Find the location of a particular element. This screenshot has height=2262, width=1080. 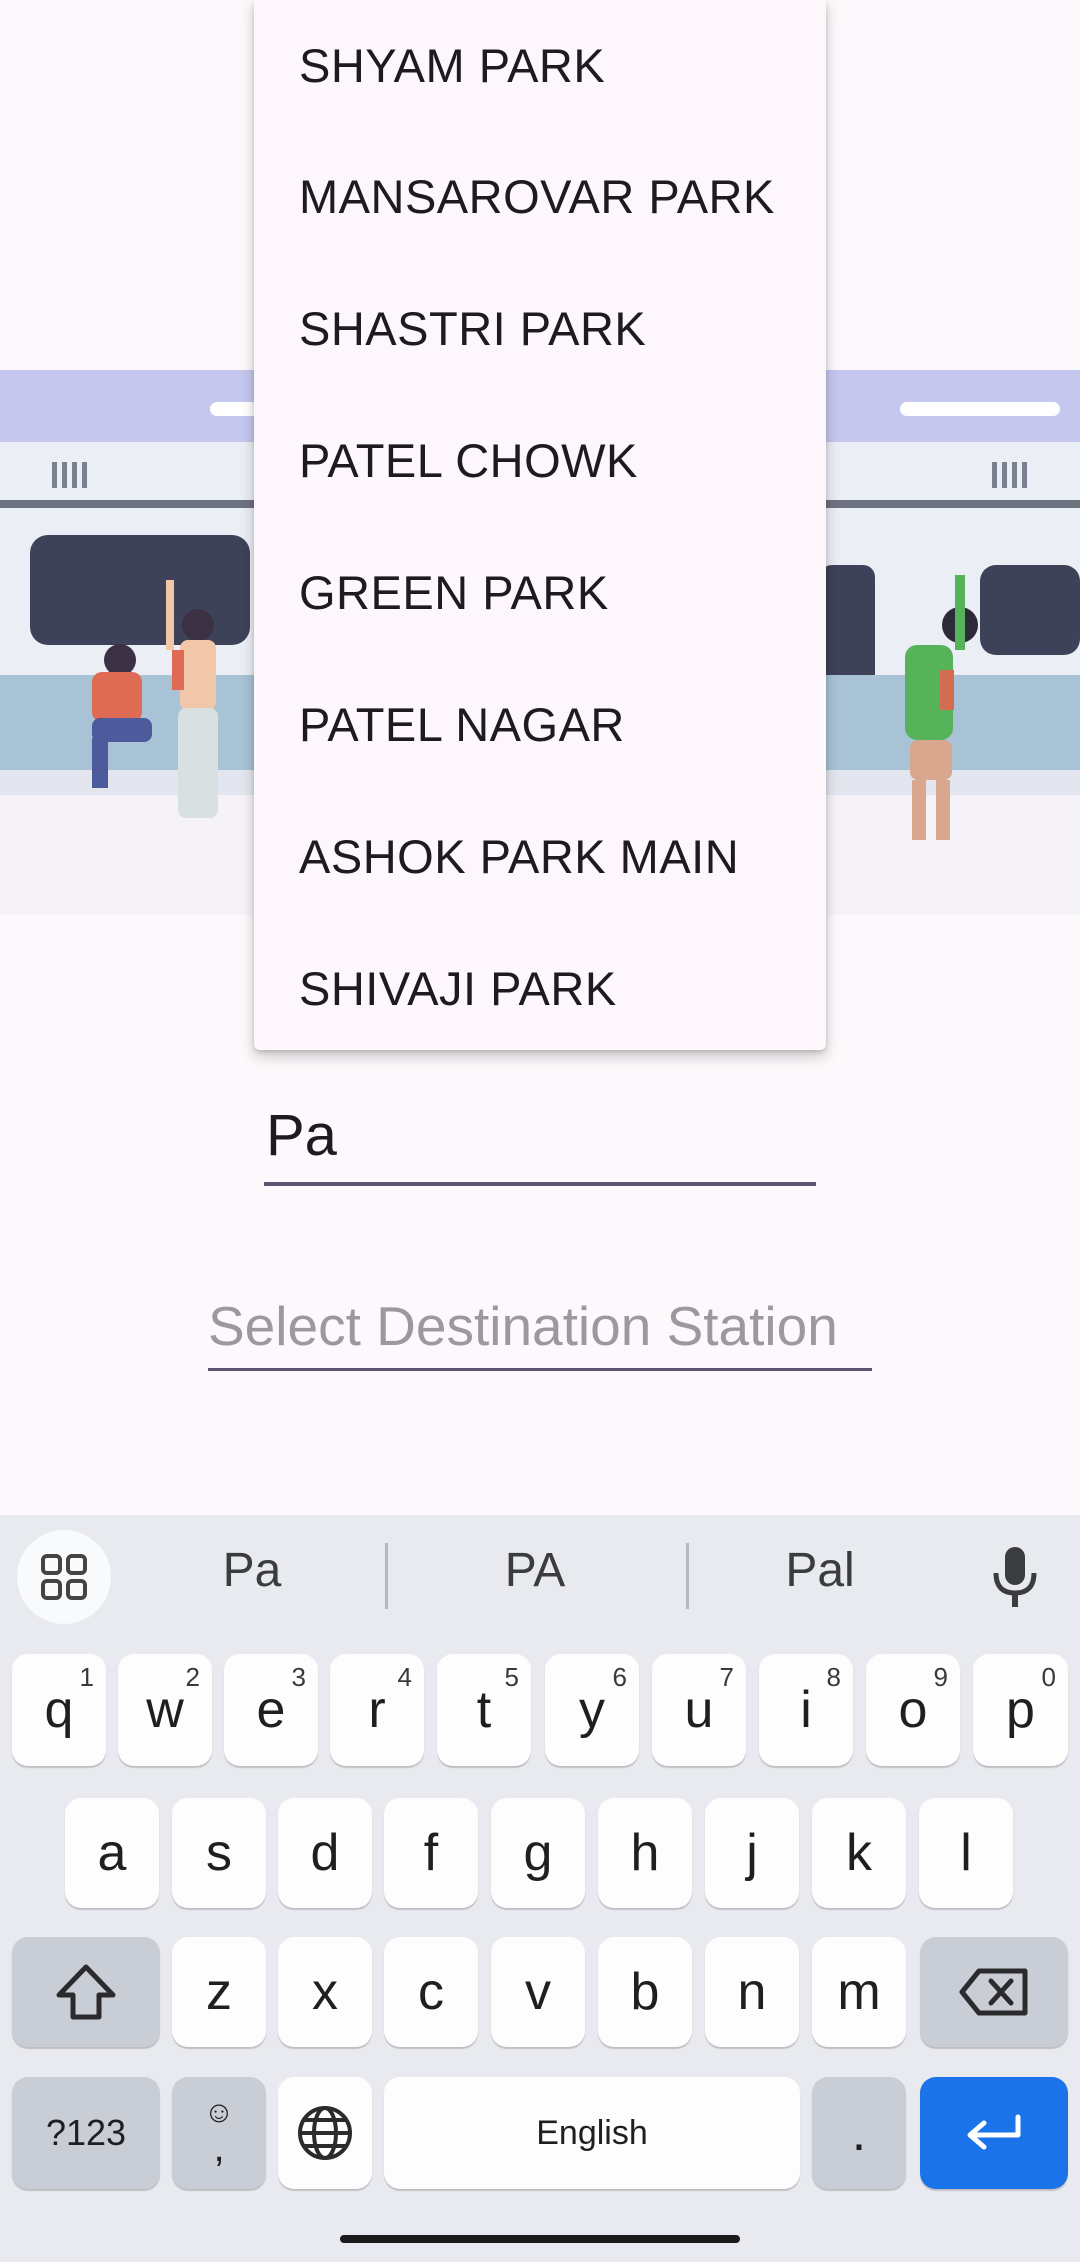

period-key: . is located at coordinates (859, 2133).